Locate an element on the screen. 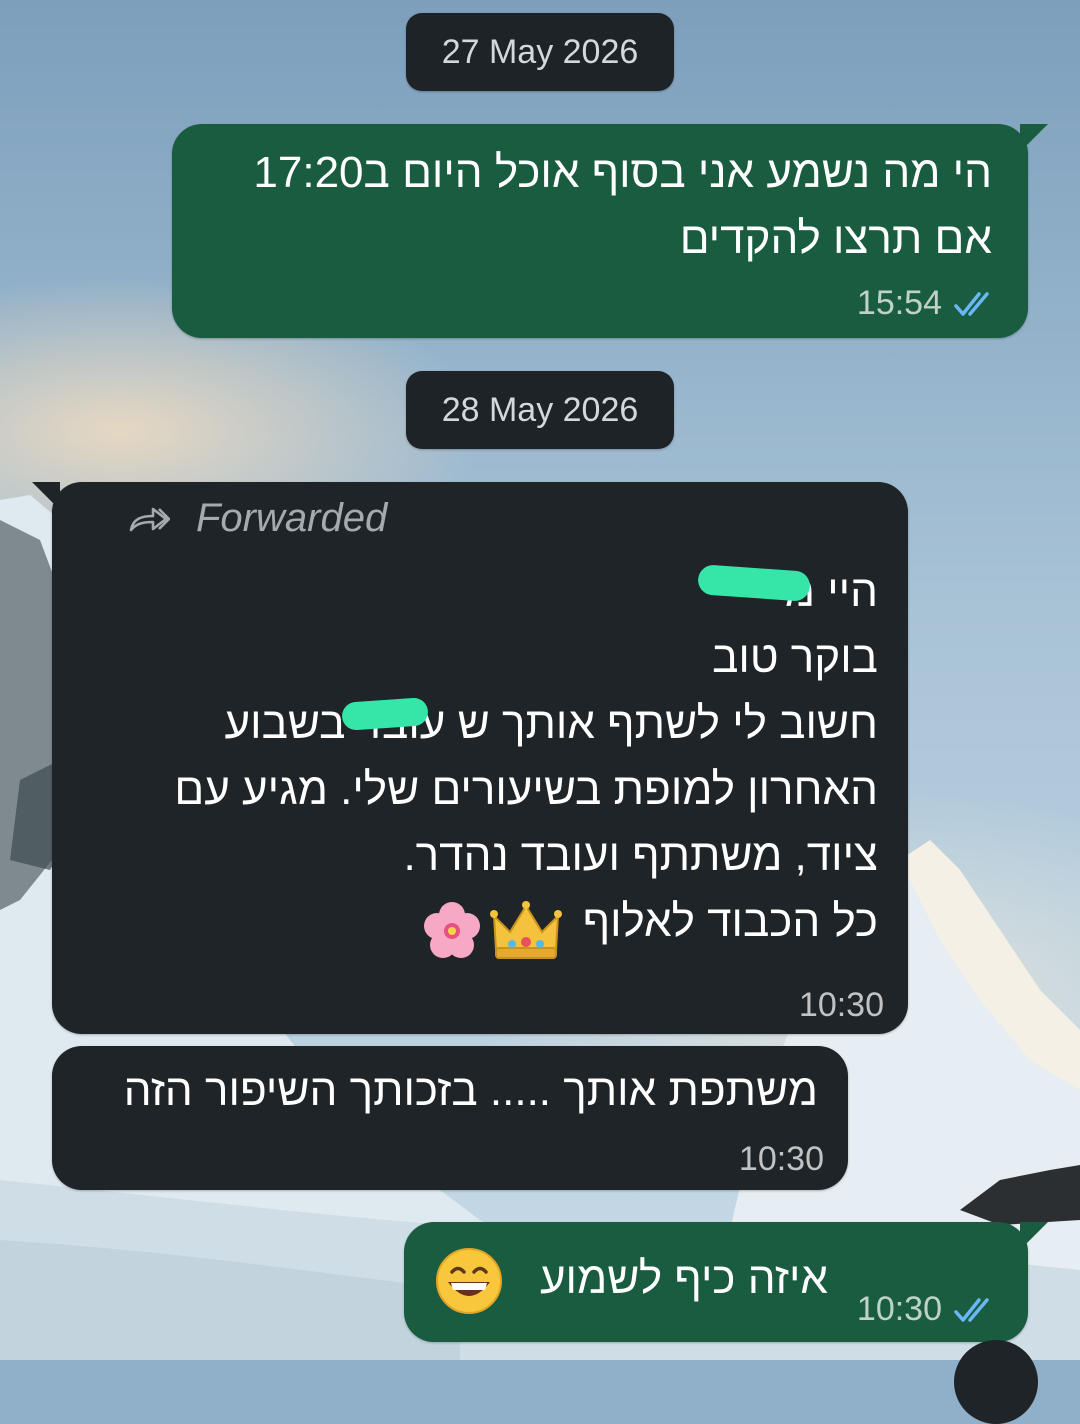  date-chip-27-may: 27 May 2026 is located at coordinates (540, 52).